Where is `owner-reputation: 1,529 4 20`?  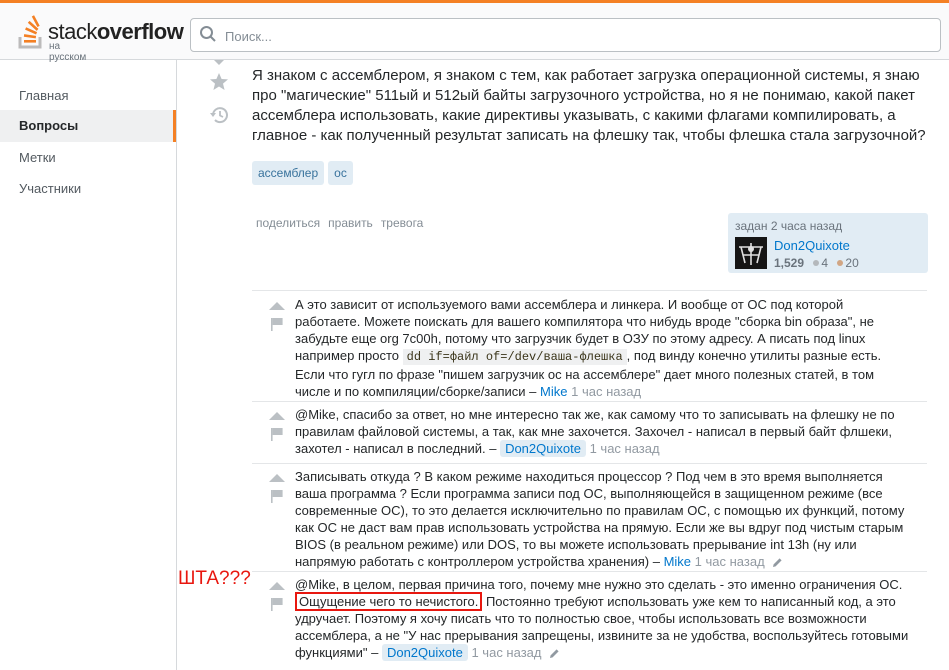
owner-reputation: 1,529 4 20 is located at coordinates (816, 263).